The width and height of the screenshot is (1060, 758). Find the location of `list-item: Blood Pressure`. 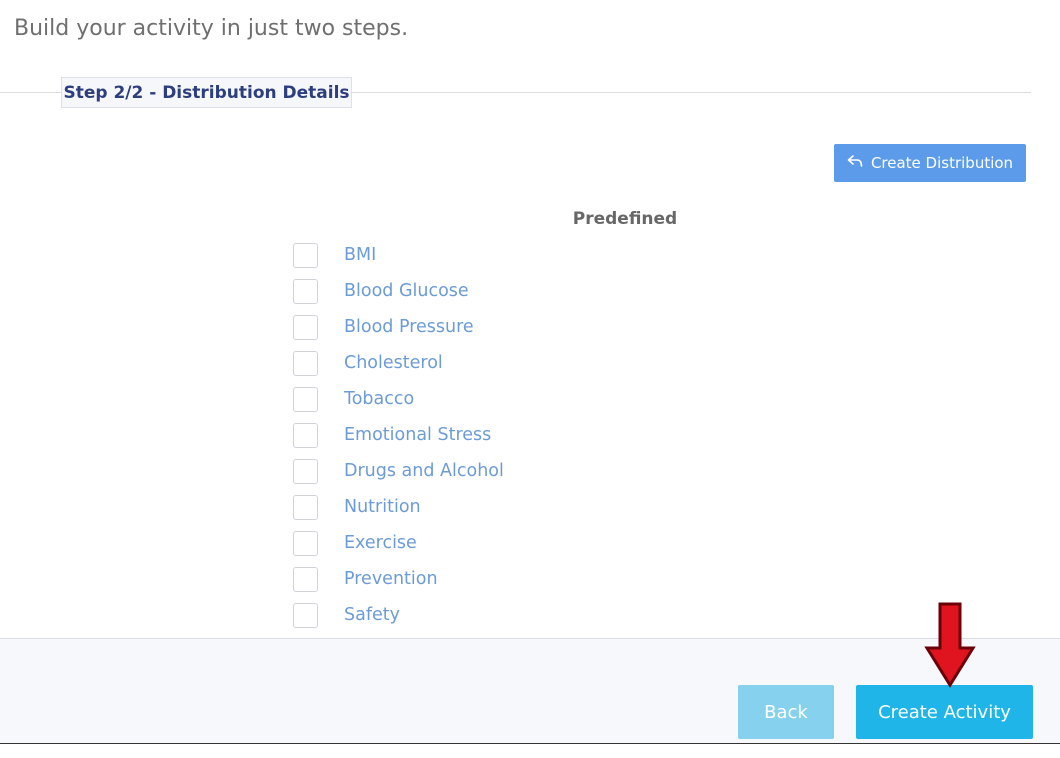

list-item: Blood Pressure is located at coordinates (398, 327).